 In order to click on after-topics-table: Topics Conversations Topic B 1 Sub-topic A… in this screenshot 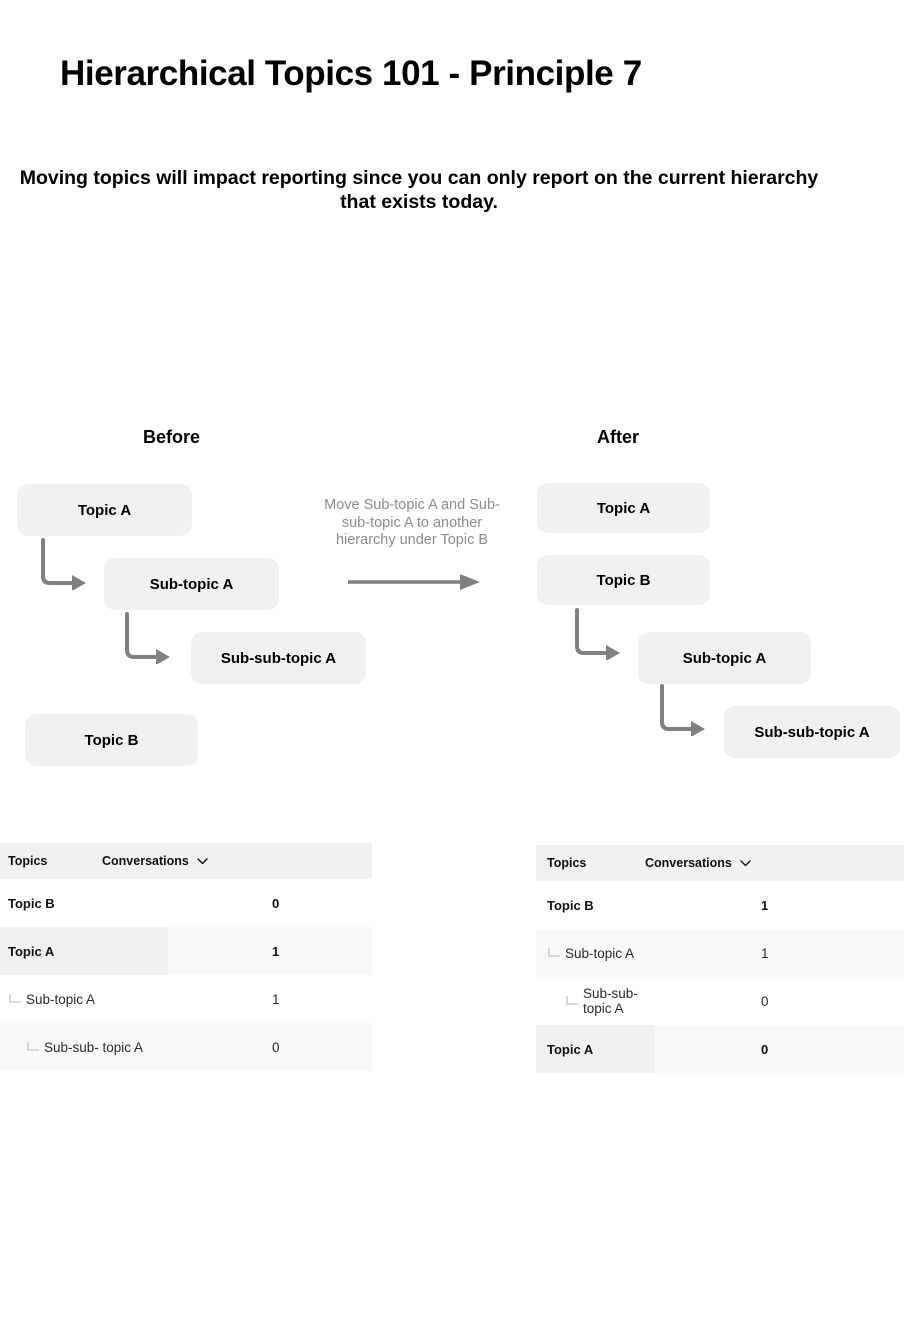, I will do `click(720, 959)`.